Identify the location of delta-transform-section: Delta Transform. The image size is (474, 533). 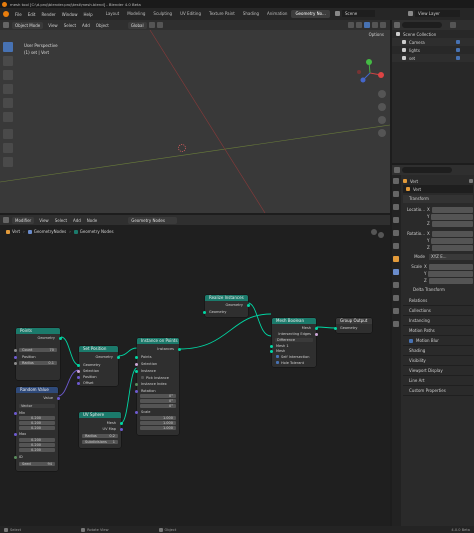
(438, 290).